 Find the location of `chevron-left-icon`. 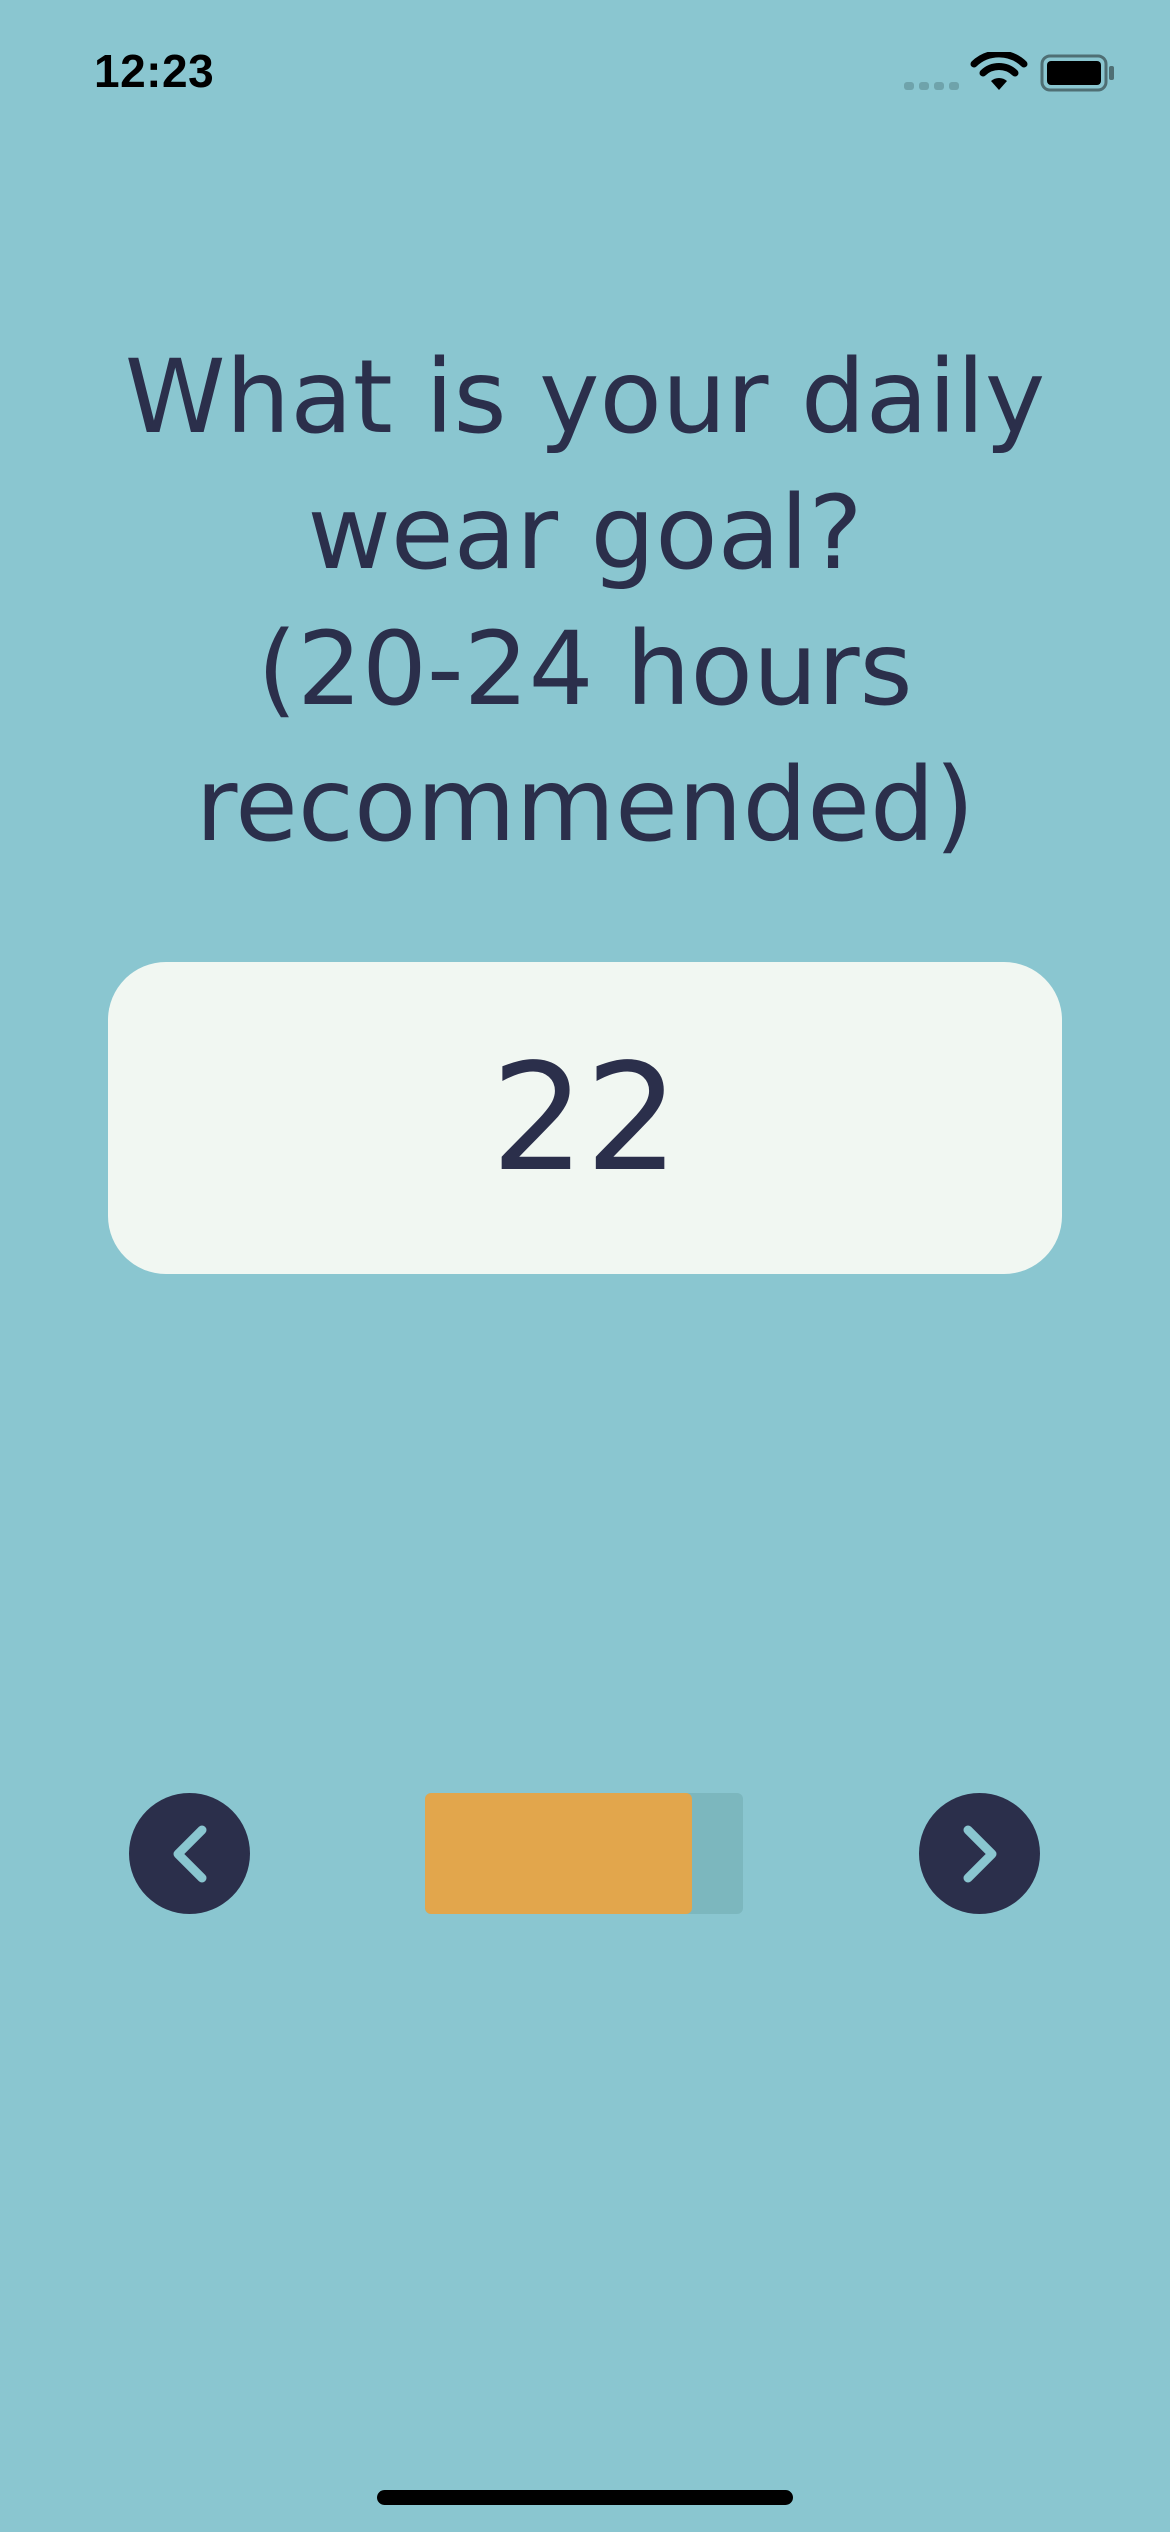

chevron-left-icon is located at coordinates (189, 1853).